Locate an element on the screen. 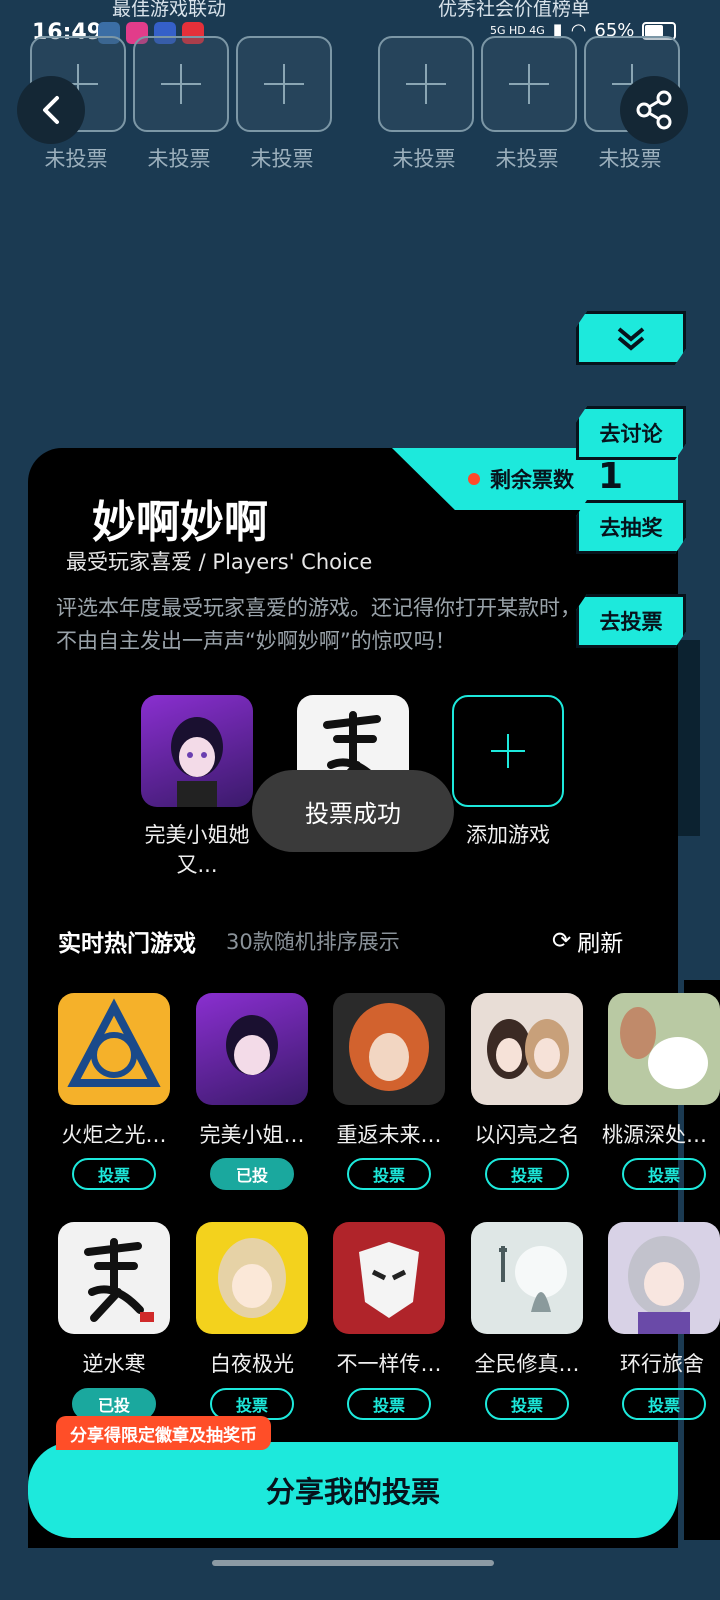 The width and height of the screenshot is (720, 1600). category-title-left: 最佳游戏联动 is located at coordinates (169, 10).